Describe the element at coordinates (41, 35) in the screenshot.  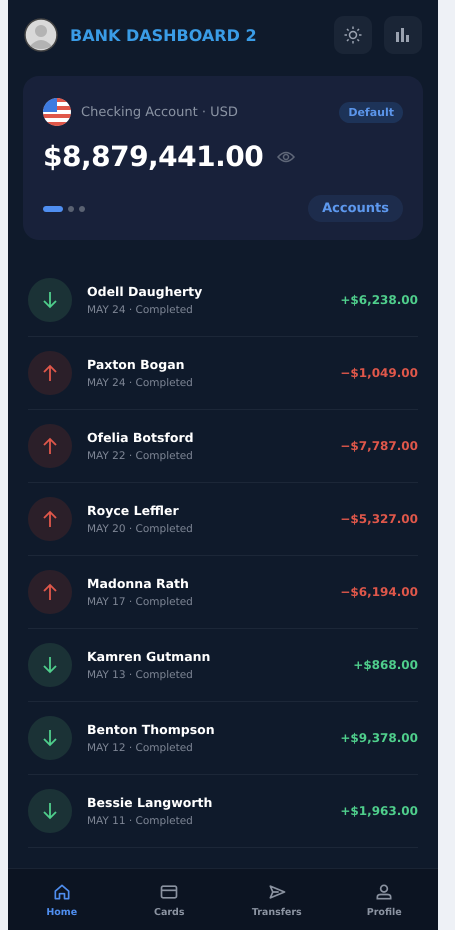
I see `avatar` at that location.